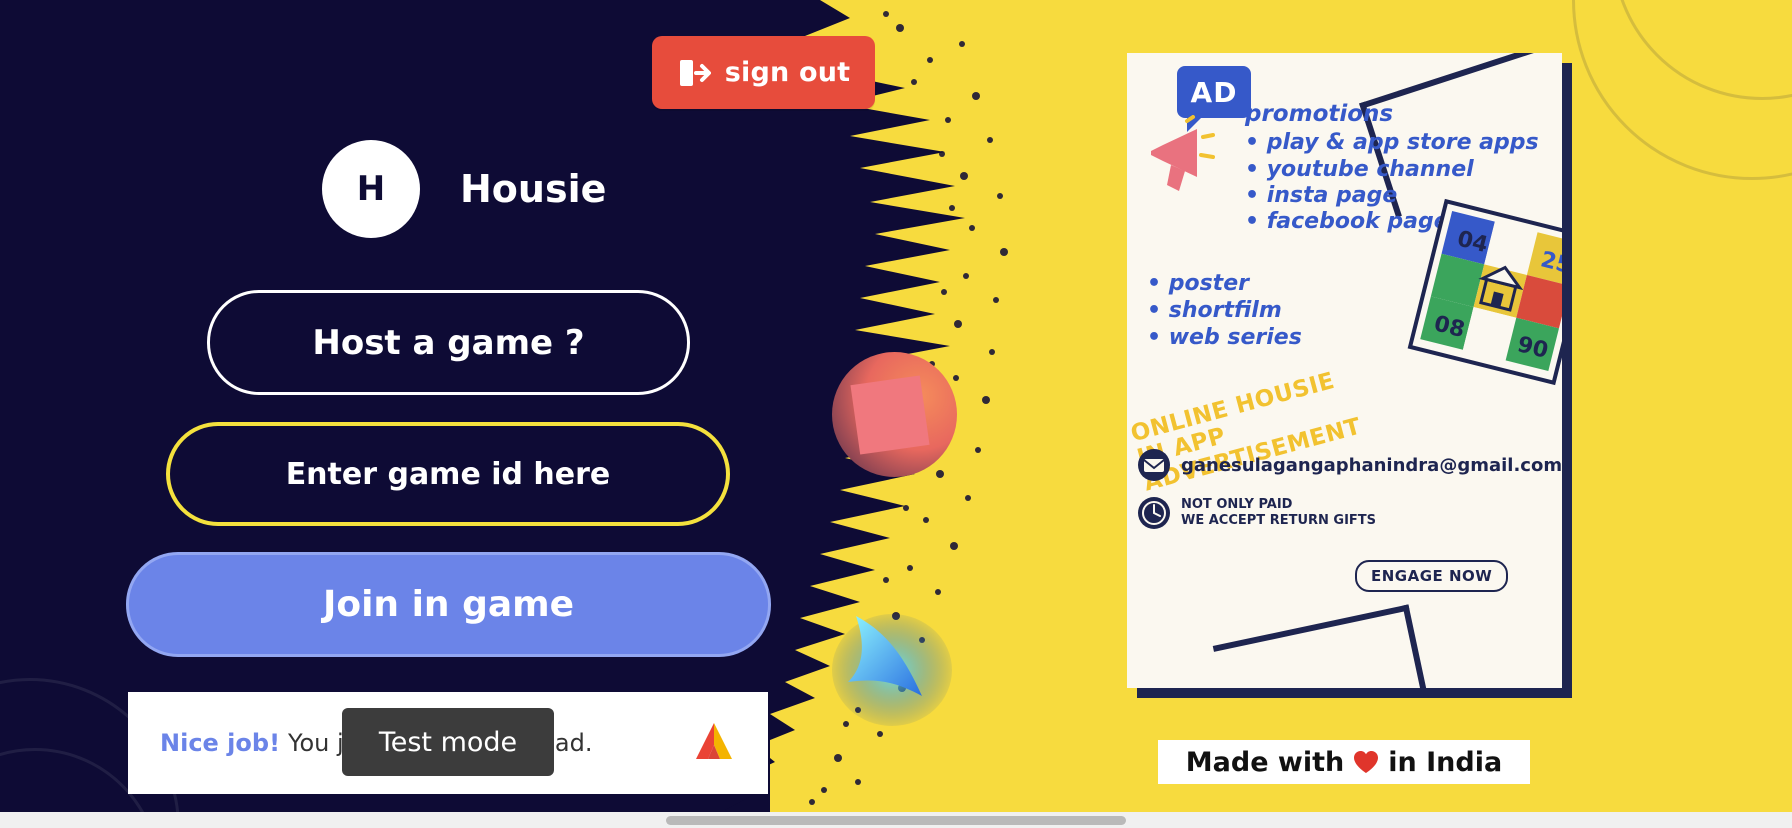 The image size is (1792, 828). I want to click on adsense-logo-icon, so click(714, 741).